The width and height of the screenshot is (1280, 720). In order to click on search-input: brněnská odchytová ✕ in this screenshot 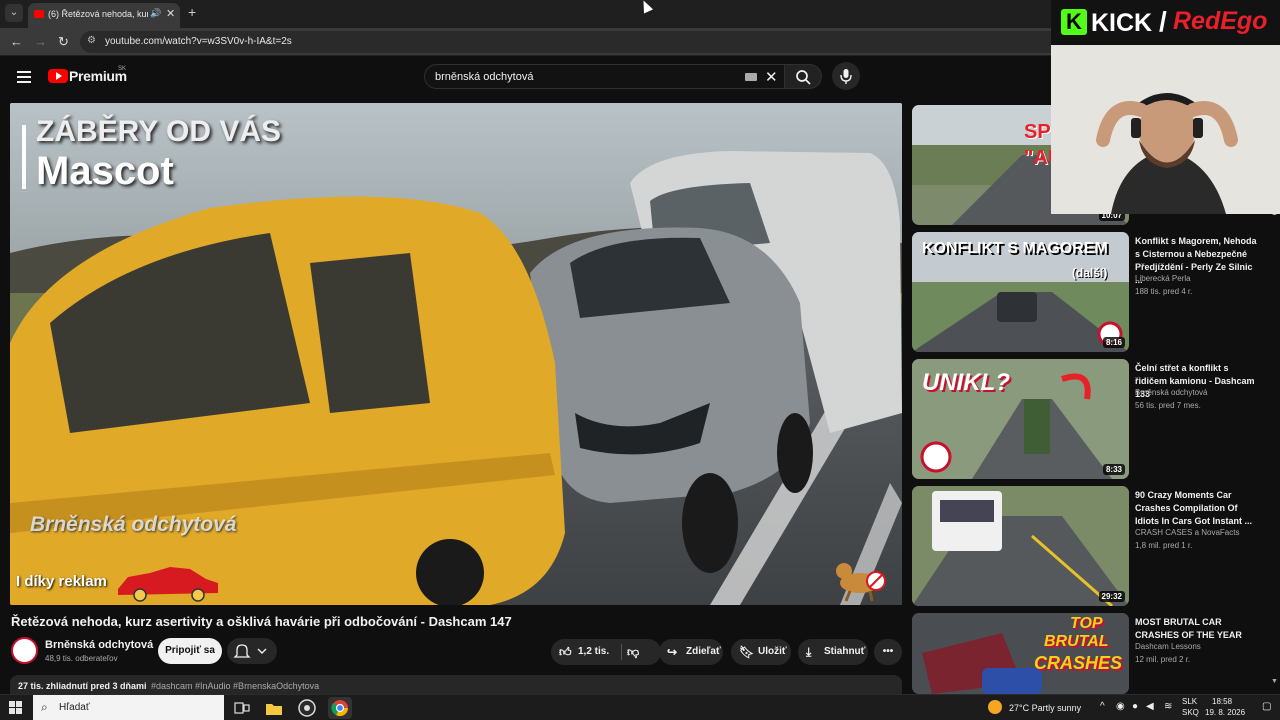, I will do `click(605, 76)`.